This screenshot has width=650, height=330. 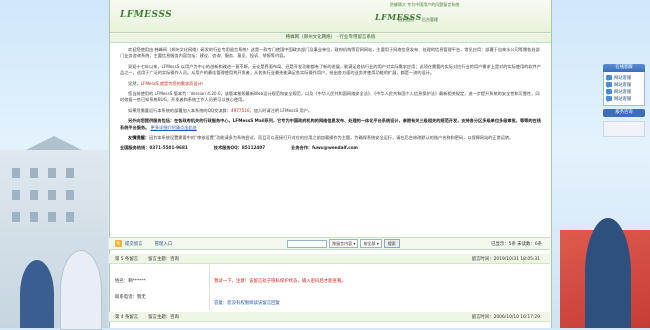 I want to click on entry-header: 第 5 条留言 留言主题：咨询 留言时间：2019/10/31 18:05:31, so click(x=329, y=259).